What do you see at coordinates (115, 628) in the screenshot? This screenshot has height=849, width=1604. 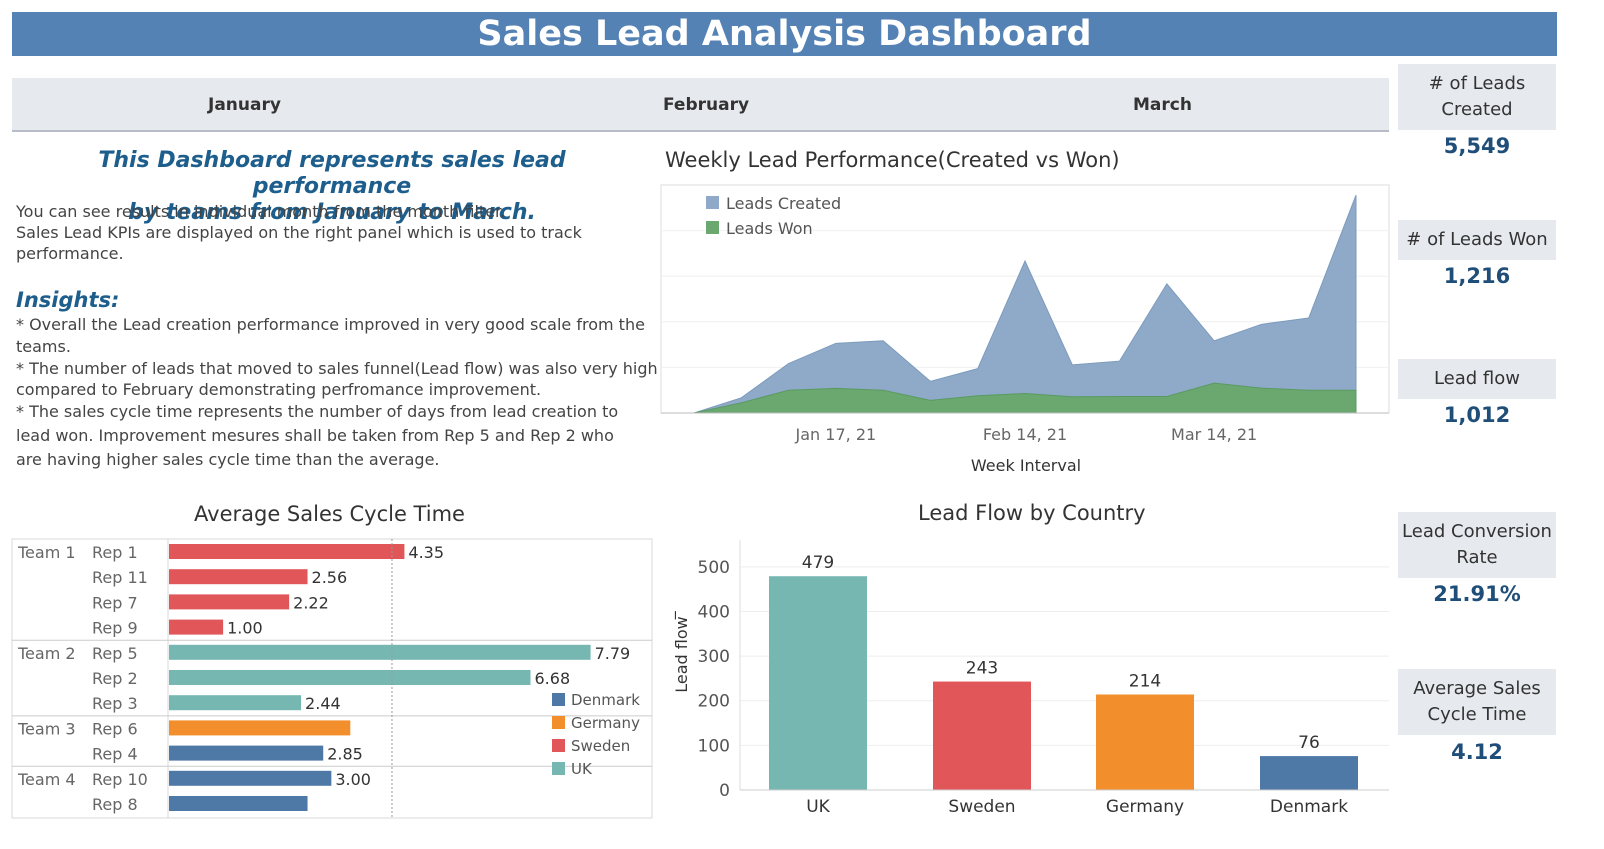 I see `rep-label: Rep 9` at bounding box center [115, 628].